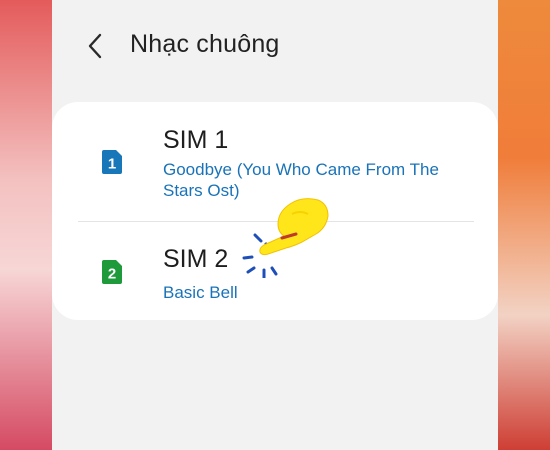 The width and height of the screenshot is (550, 450). I want to click on header: Nhạc chuông, so click(275, 46).